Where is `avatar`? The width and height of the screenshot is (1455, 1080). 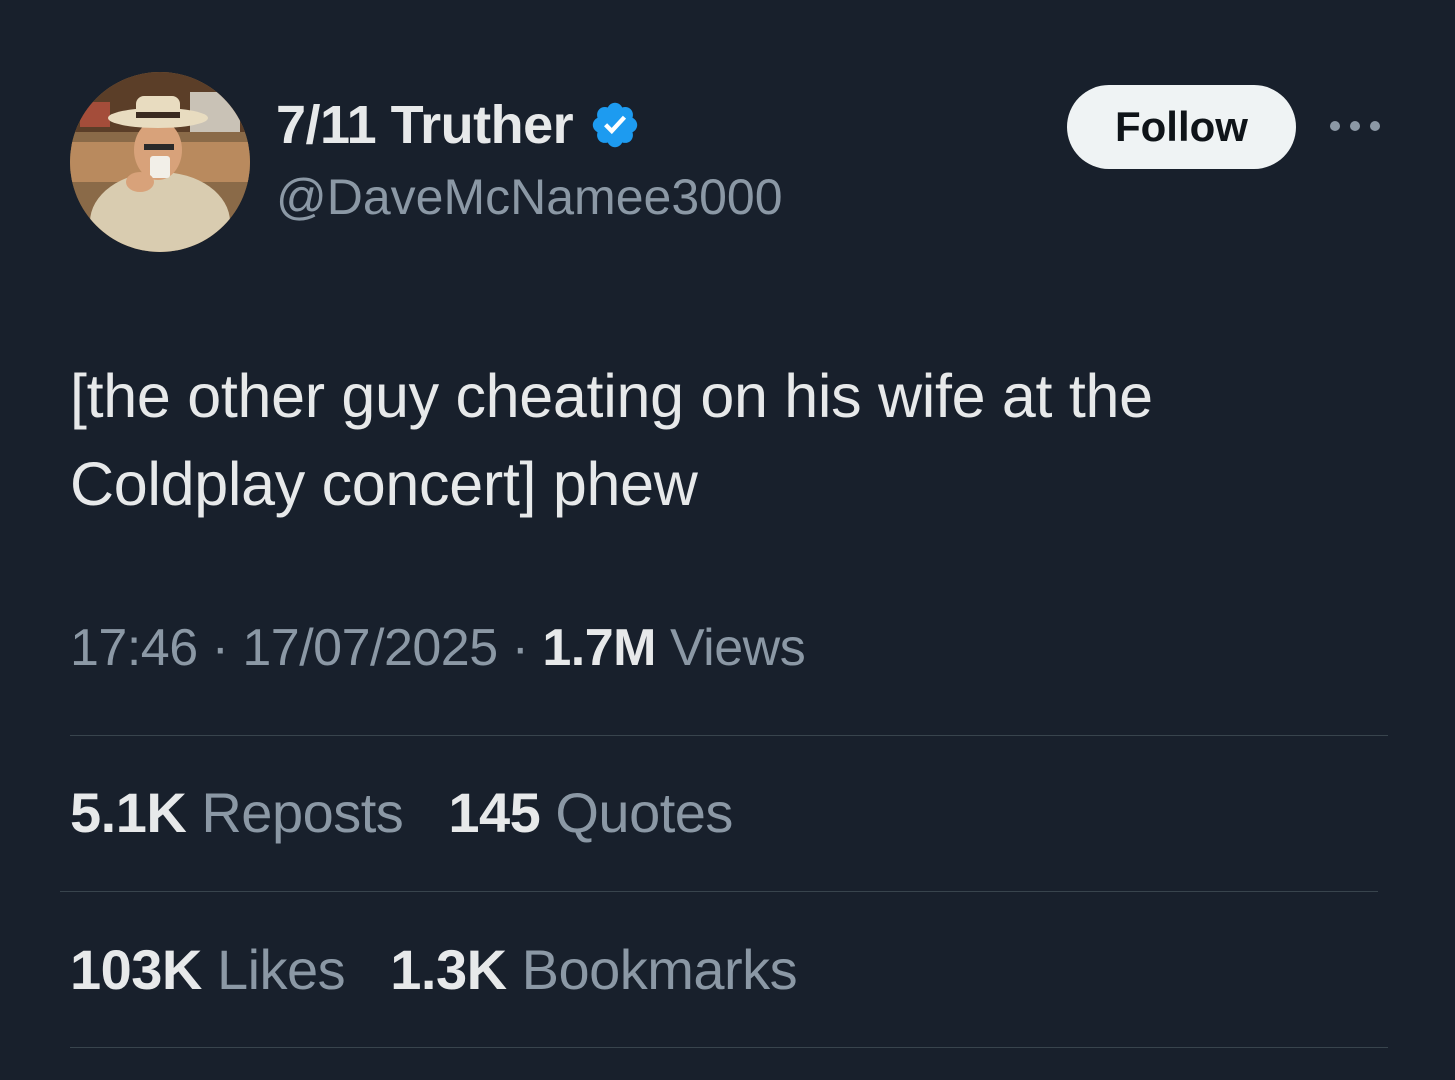
avatar is located at coordinates (160, 162).